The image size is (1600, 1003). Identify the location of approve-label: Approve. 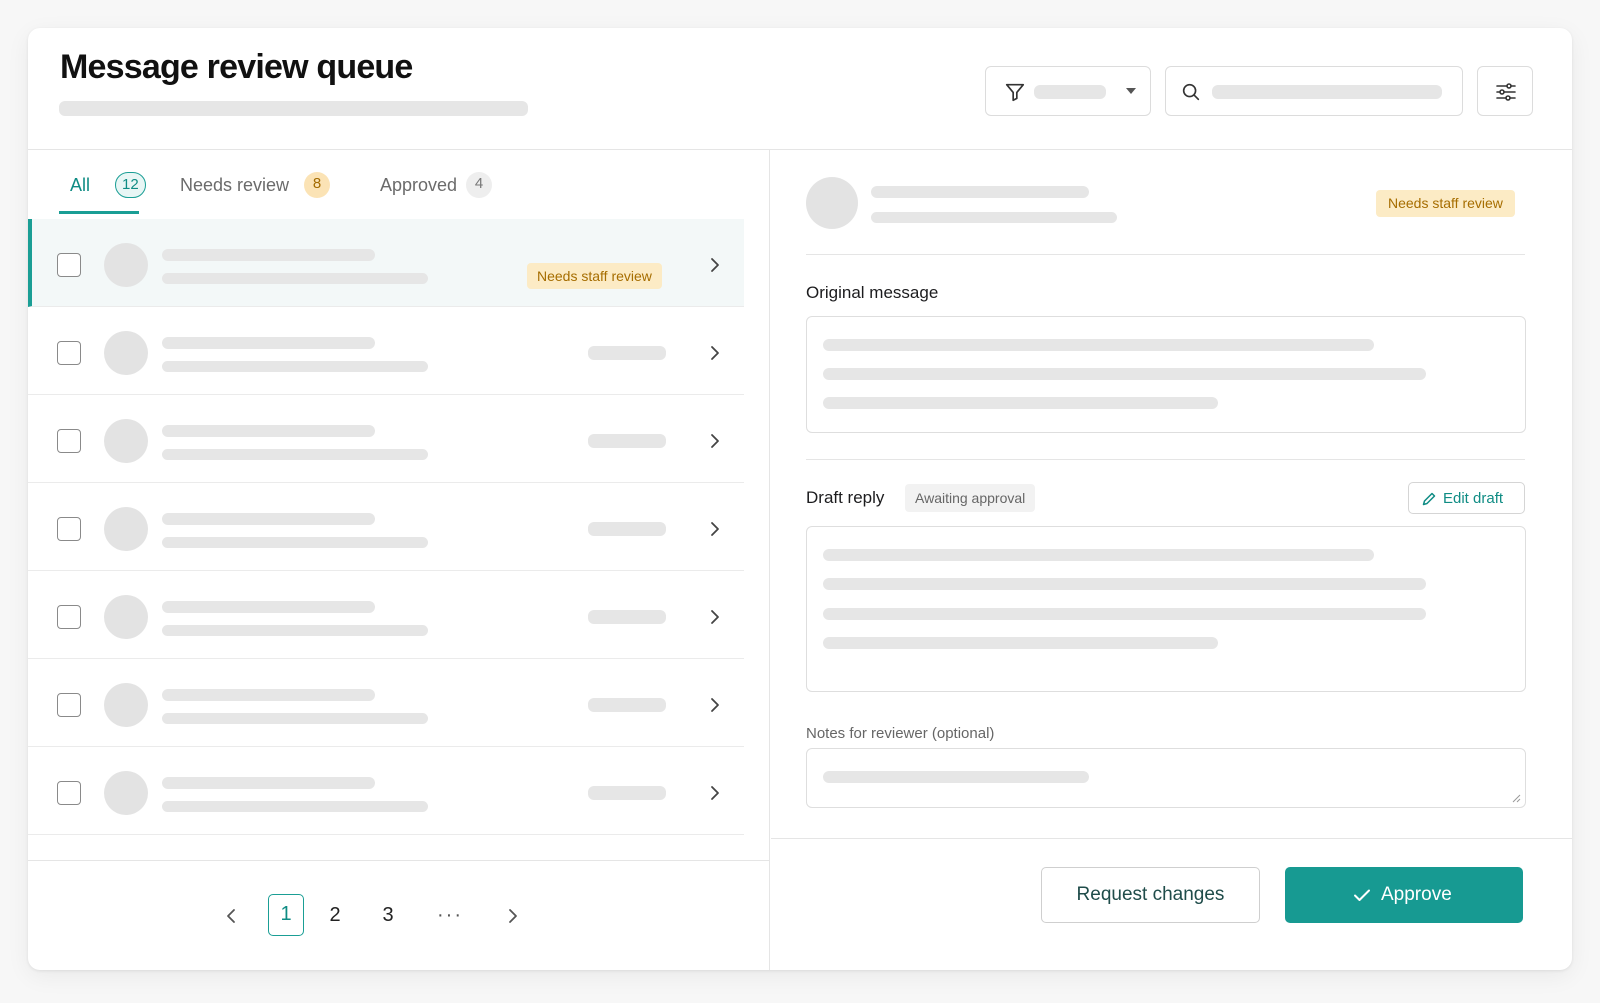
(1416, 894).